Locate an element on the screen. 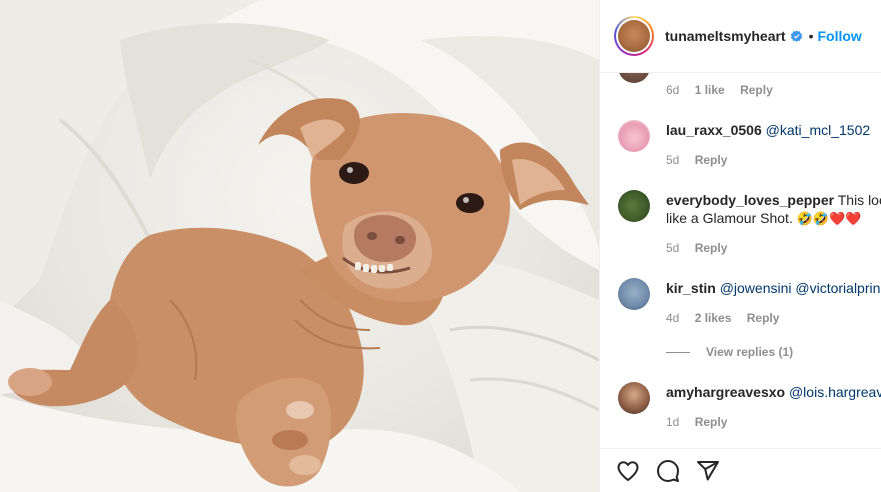 The image size is (881, 492). comment-likes: 2 likes is located at coordinates (713, 318).